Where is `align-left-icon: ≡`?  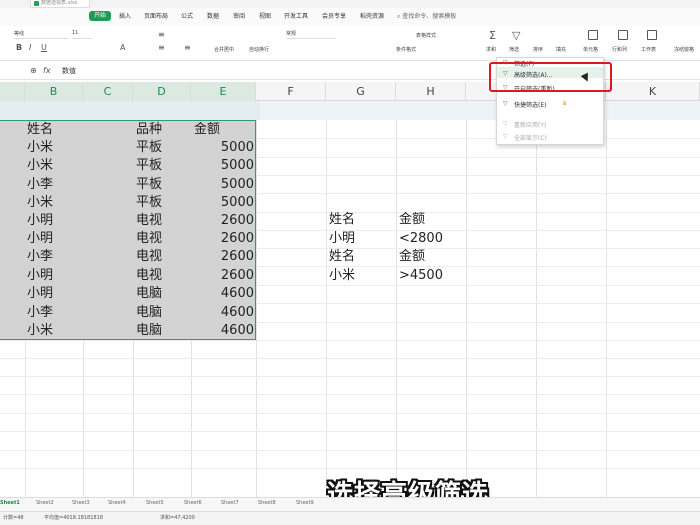
align-left-icon: ≡ is located at coordinates (161, 47).